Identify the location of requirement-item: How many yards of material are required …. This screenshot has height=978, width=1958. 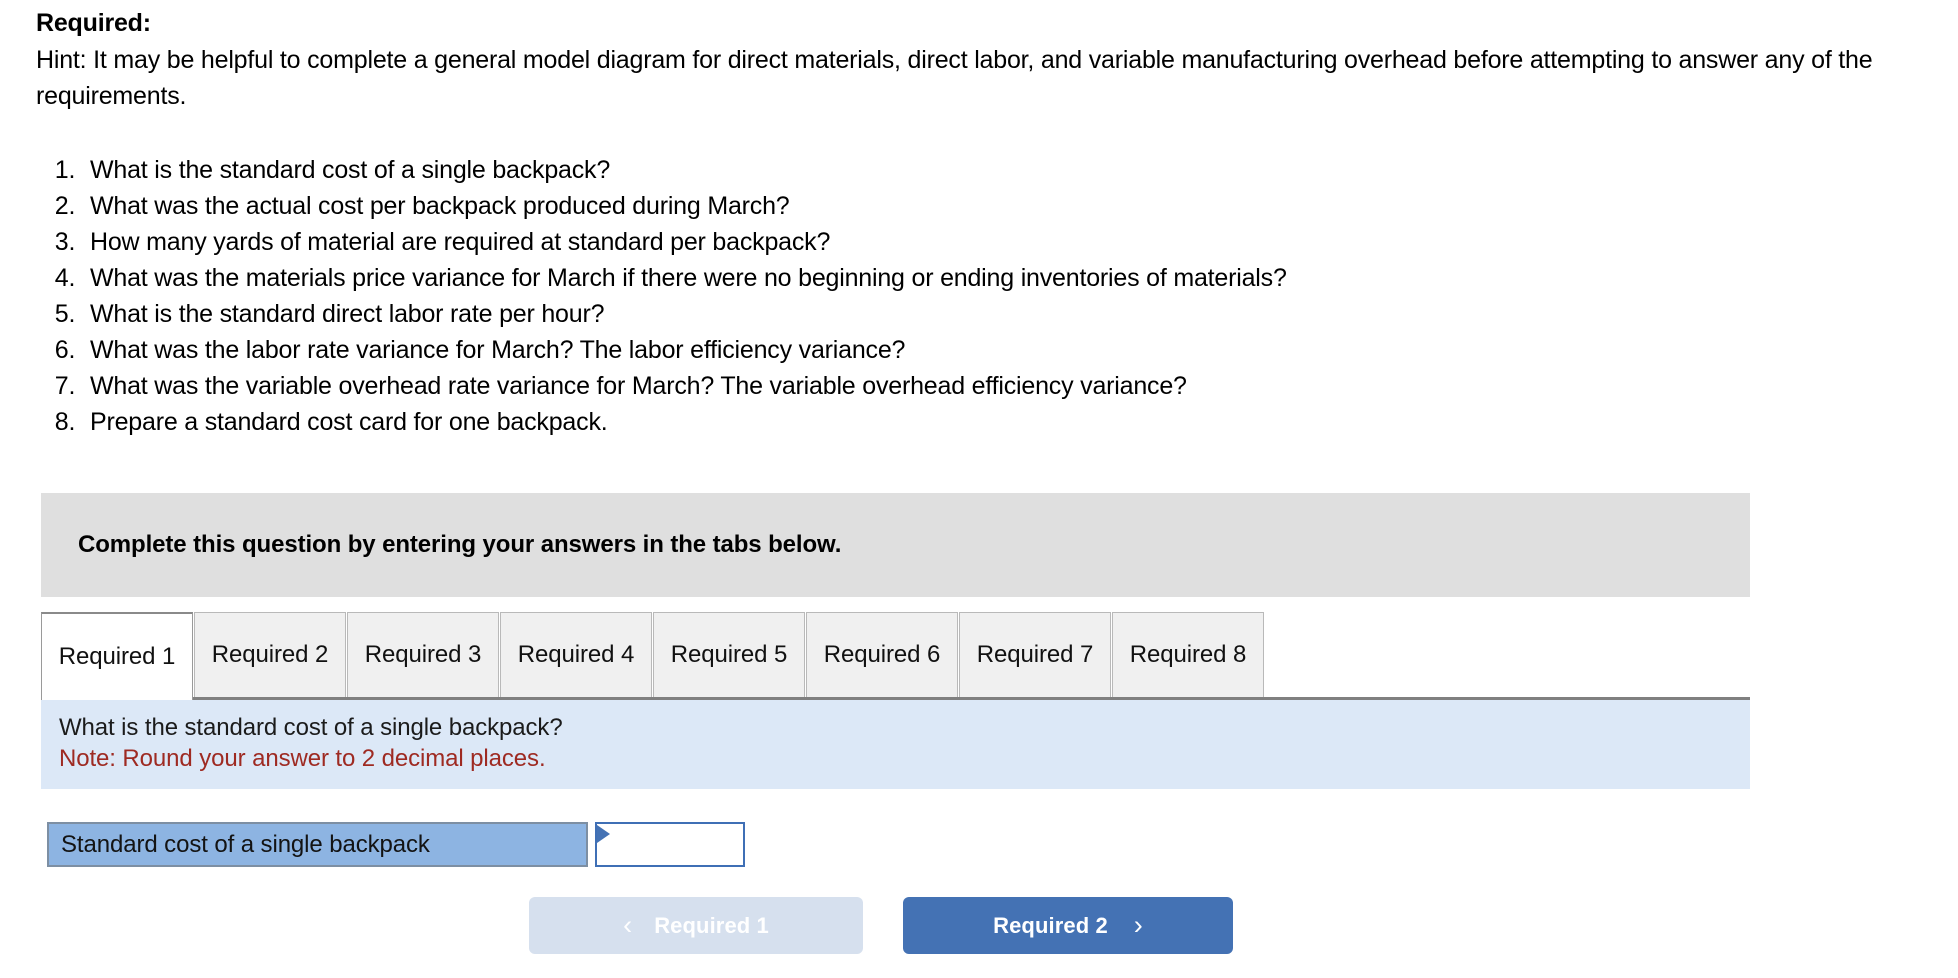
(684, 242).